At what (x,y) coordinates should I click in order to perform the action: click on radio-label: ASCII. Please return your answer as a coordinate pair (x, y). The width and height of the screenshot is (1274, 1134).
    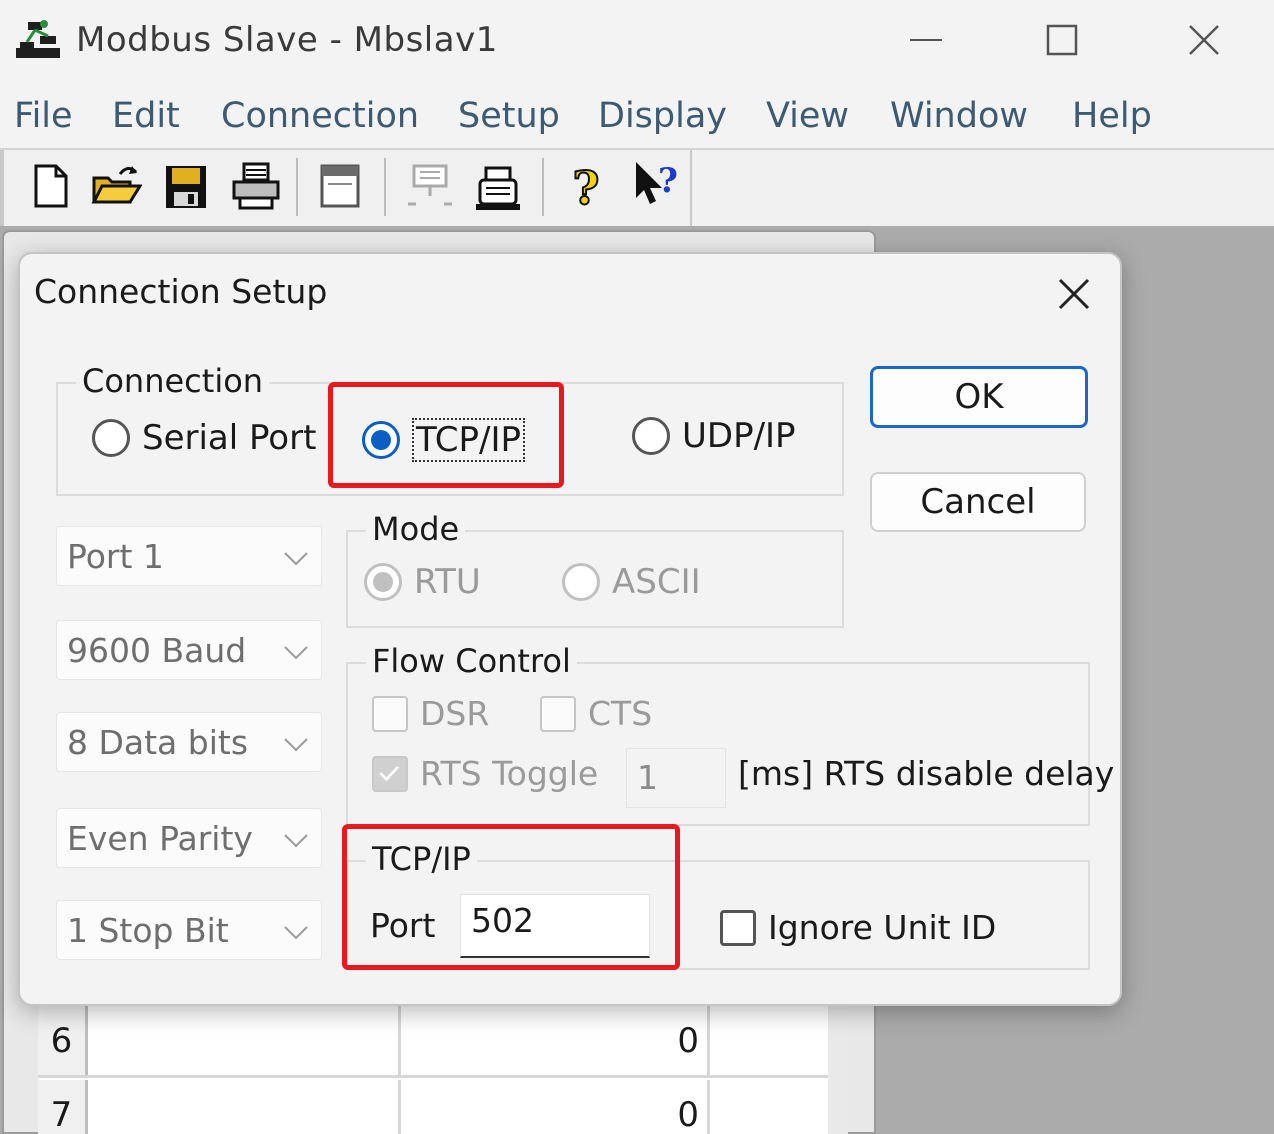
    Looking at the image, I should click on (656, 582).